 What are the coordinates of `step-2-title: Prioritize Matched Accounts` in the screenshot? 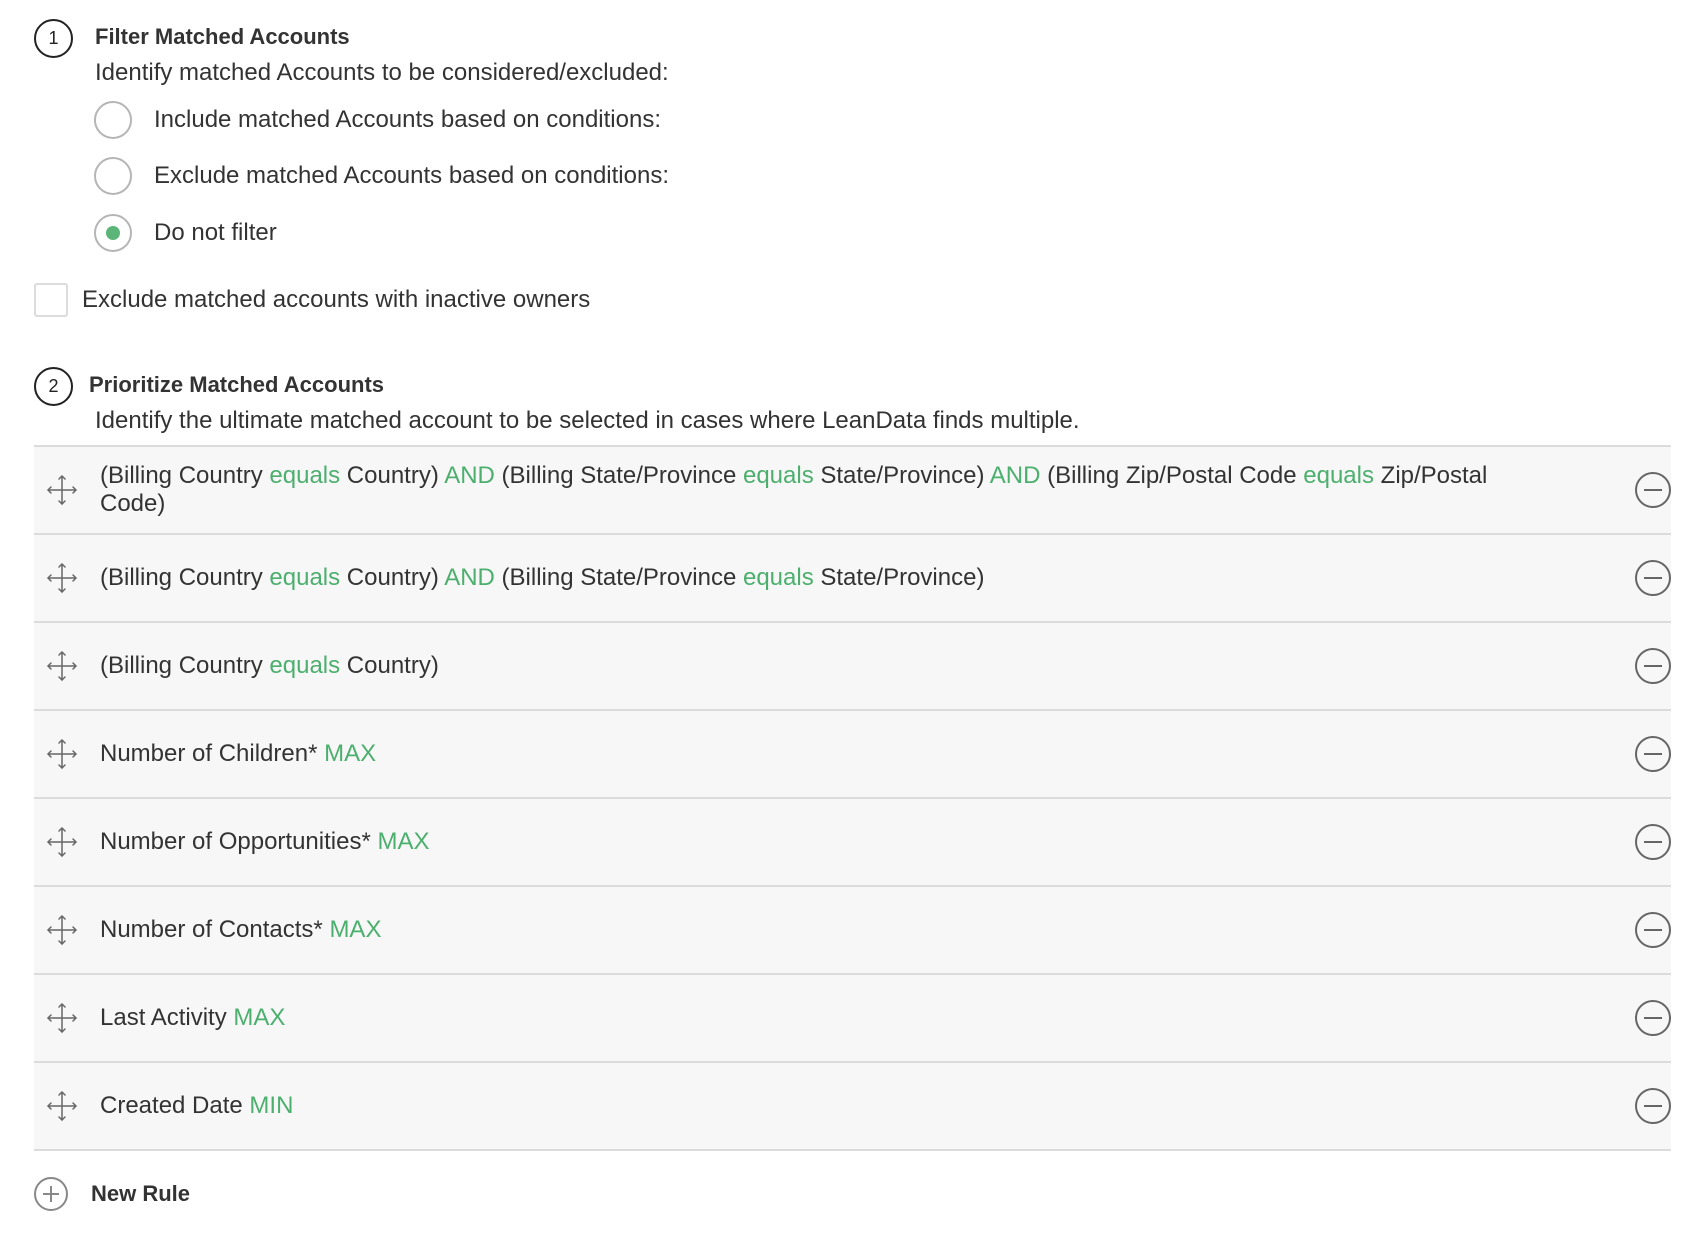 It's located at (237, 384).